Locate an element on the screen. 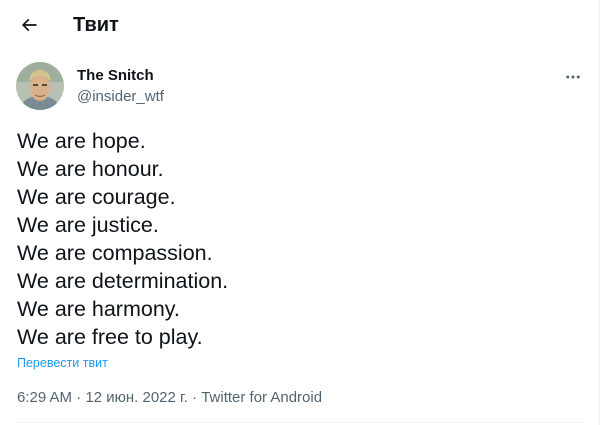 The width and height of the screenshot is (600, 425). page-title: Твит is located at coordinates (96, 25).